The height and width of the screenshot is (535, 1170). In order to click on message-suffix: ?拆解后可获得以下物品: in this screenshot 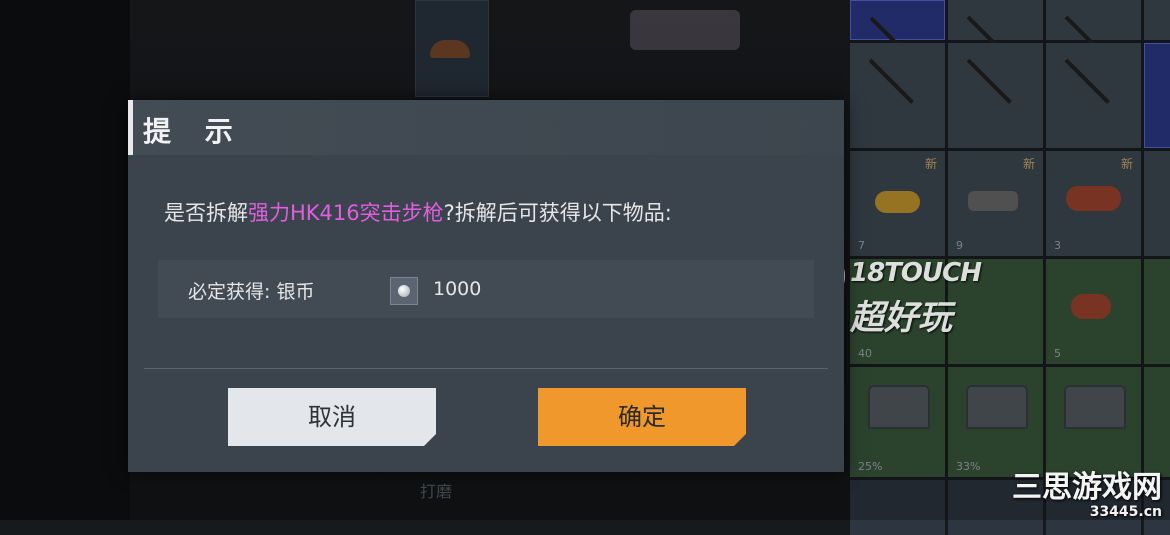, I will do `click(557, 213)`.